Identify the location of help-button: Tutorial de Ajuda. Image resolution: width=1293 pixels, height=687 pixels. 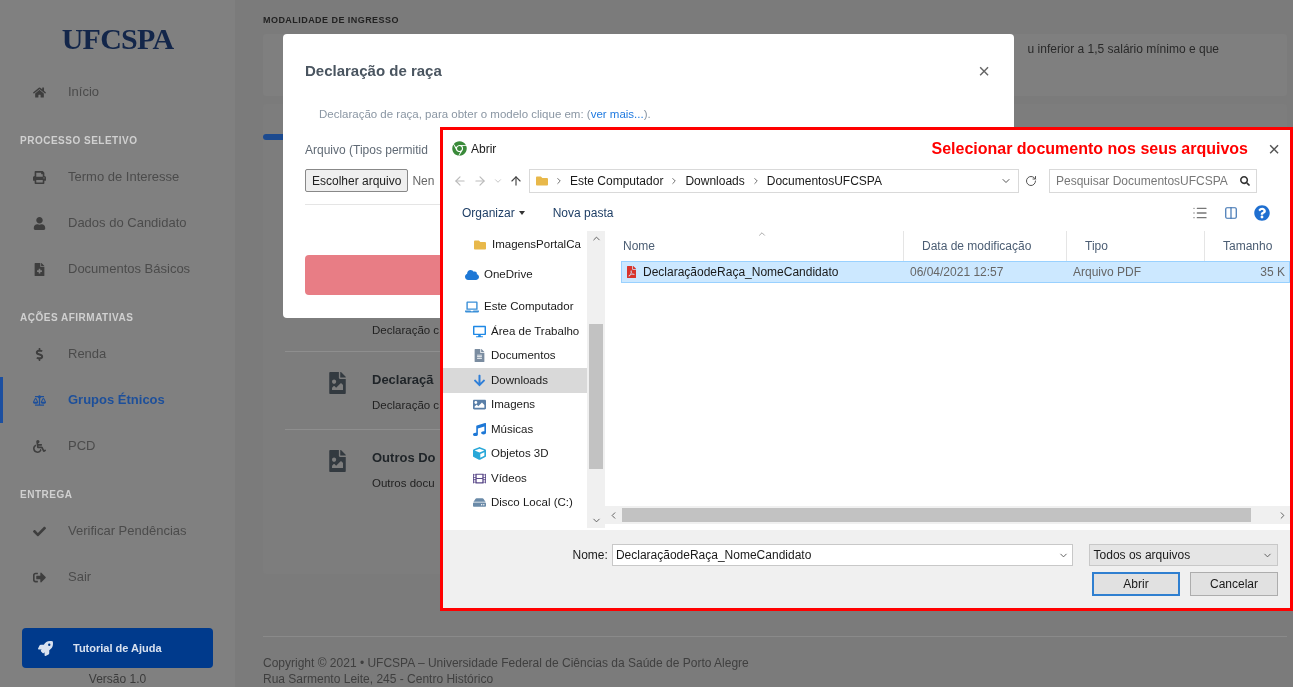
(117, 648).